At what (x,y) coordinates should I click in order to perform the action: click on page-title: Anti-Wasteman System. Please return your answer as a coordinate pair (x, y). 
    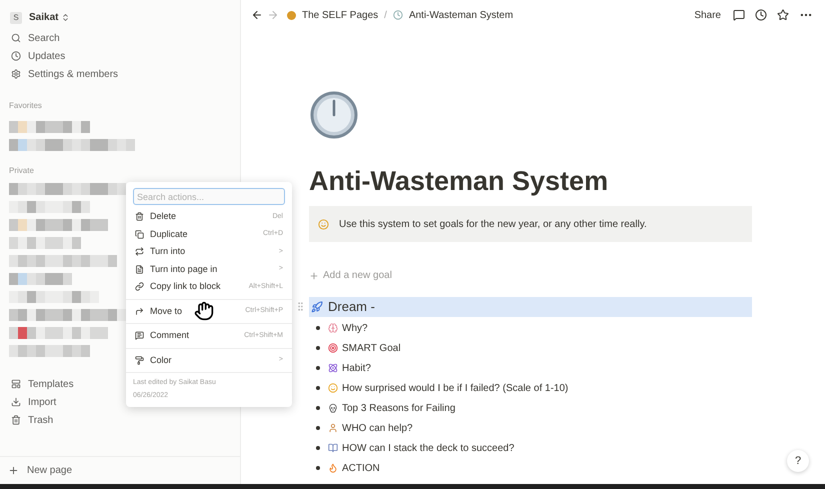
    Looking at the image, I should click on (459, 181).